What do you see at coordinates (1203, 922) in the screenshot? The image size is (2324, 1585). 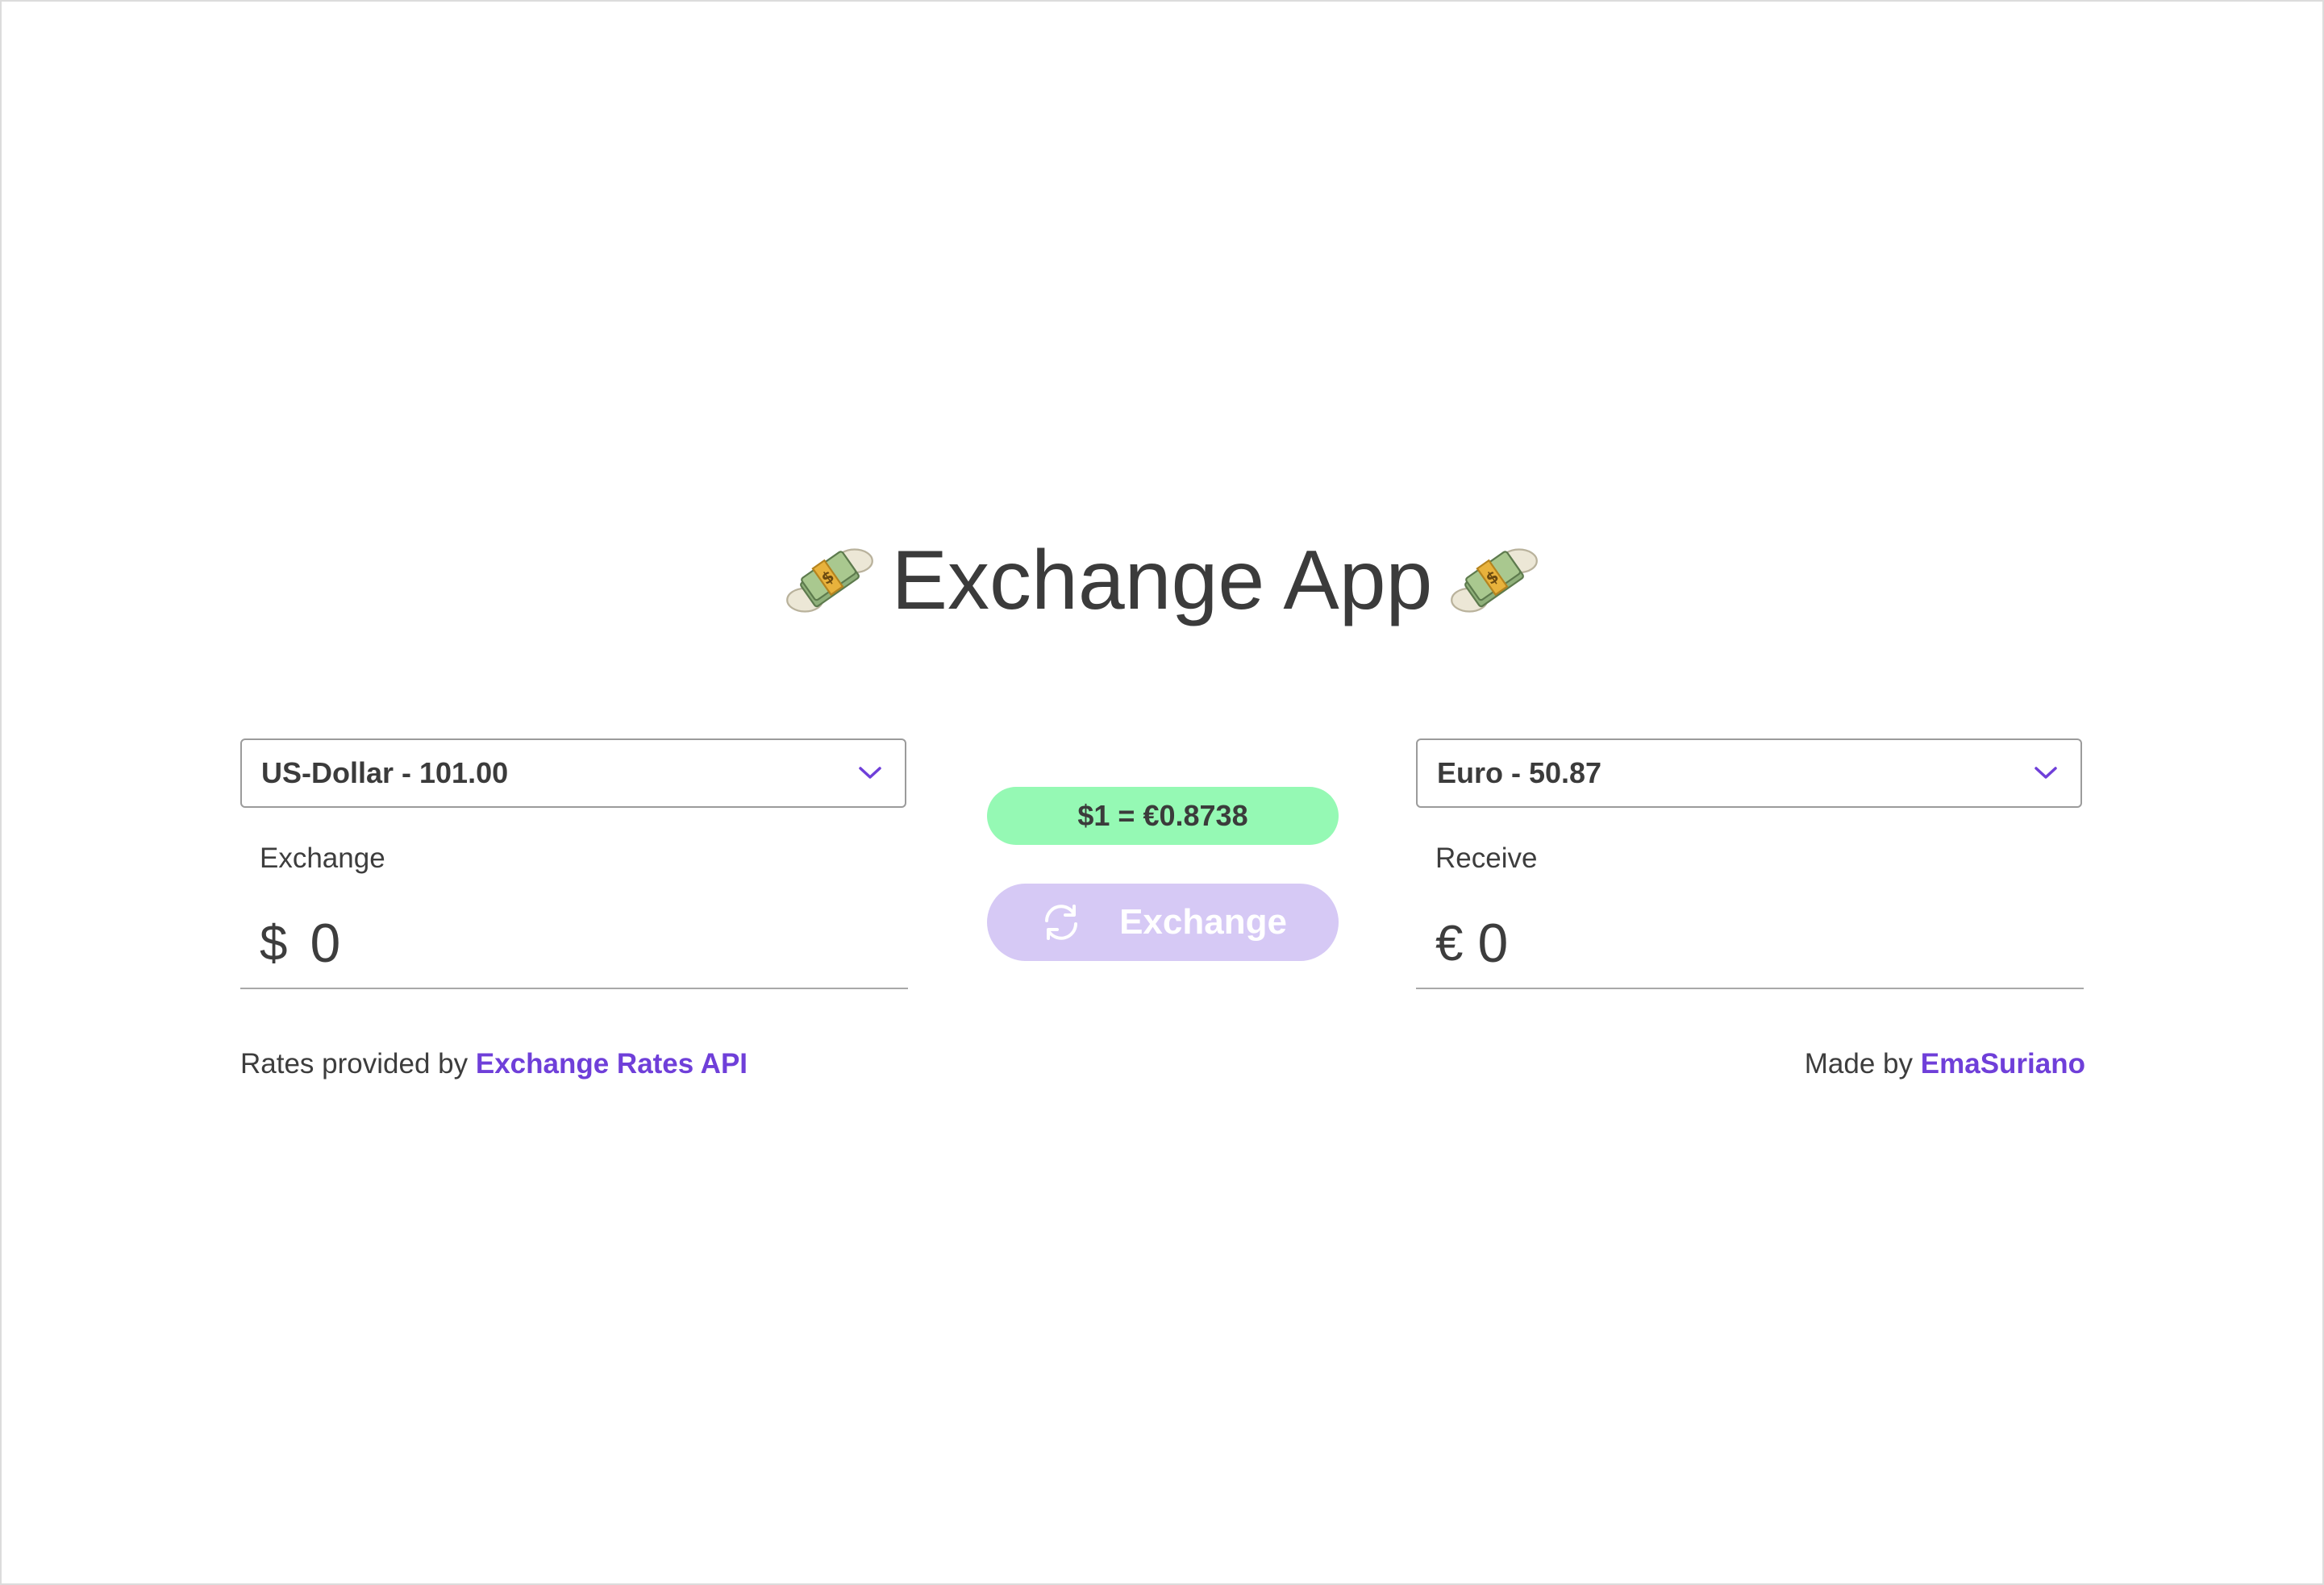 I see `exchange-button-label: Exchange` at bounding box center [1203, 922].